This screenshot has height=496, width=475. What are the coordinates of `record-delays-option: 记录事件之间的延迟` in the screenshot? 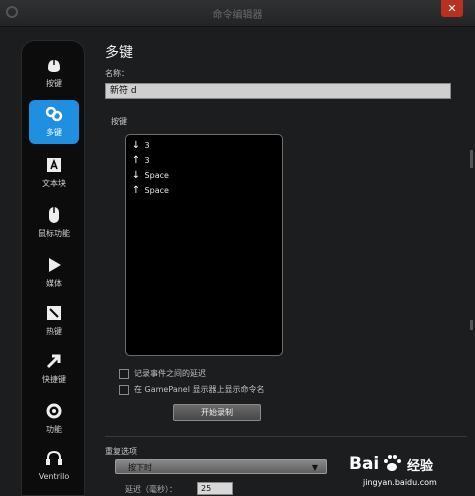 It's located at (162, 374).